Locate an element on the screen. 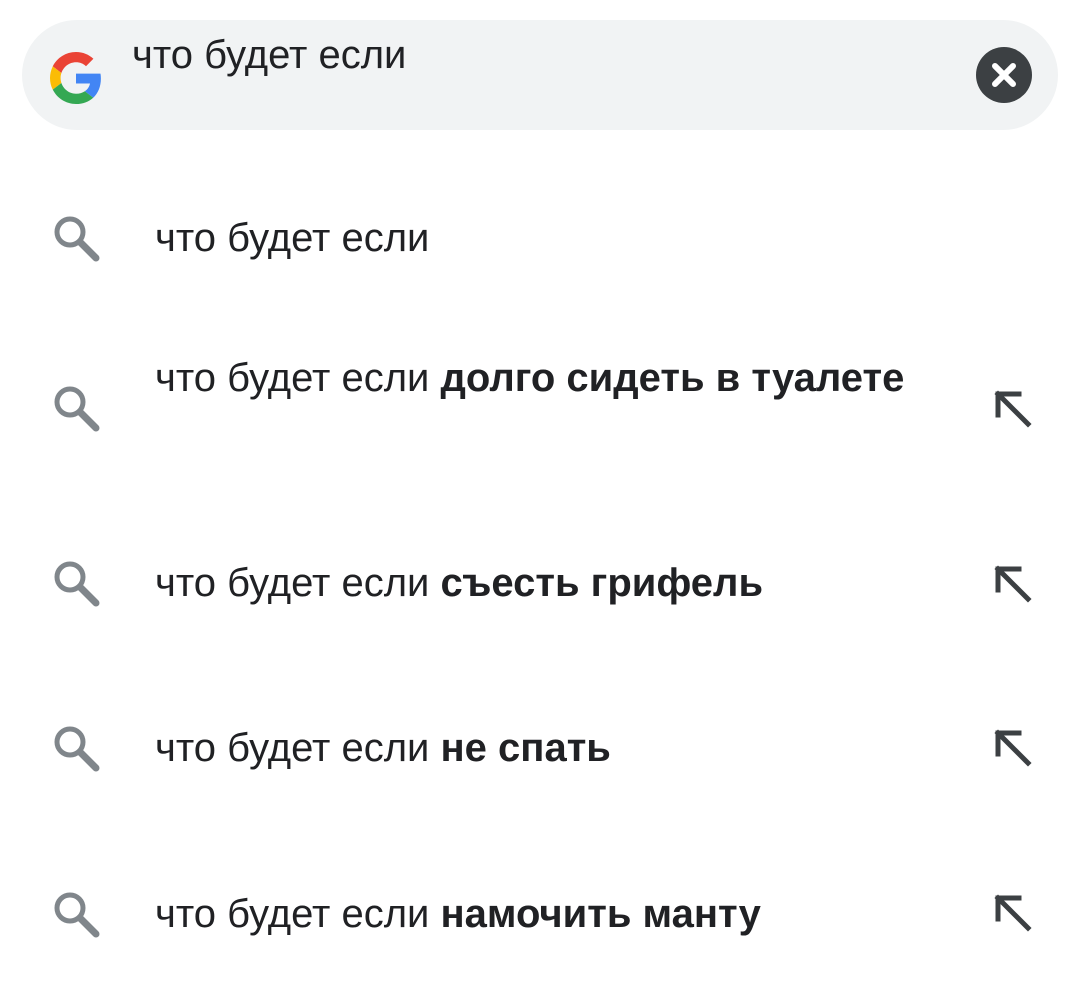  suggestion-text: что будет если съесть грифель is located at coordinates (555, 583).